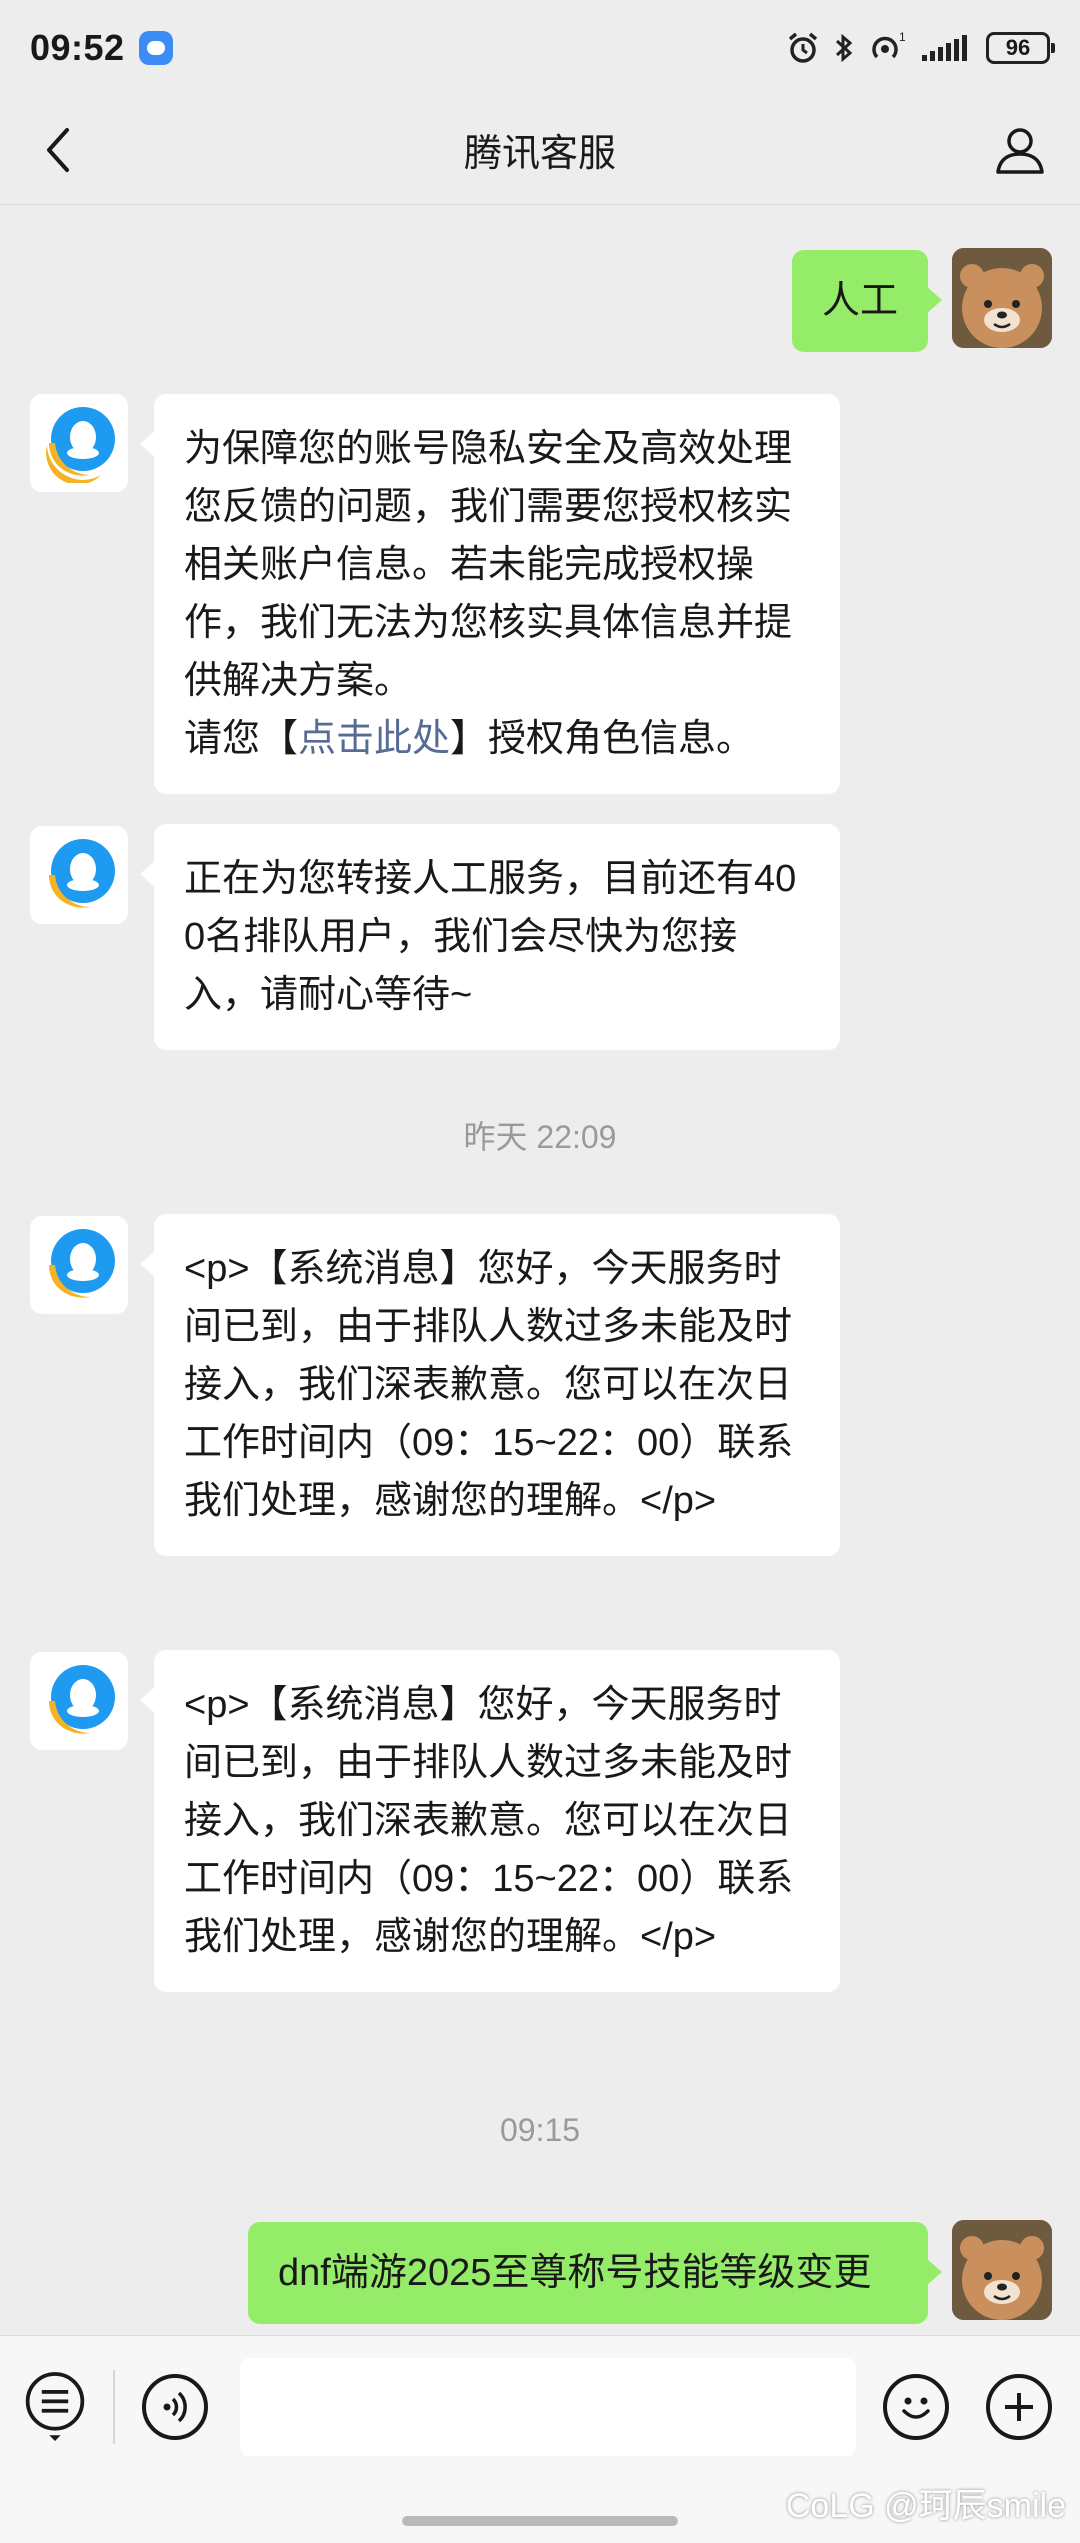 Image resolution: width=1080 pixels, height=2543 pixels. Describe the element at coordinates (540, 47) in the screenshot. I see `status-bar: 09:52 1 96` at that location.